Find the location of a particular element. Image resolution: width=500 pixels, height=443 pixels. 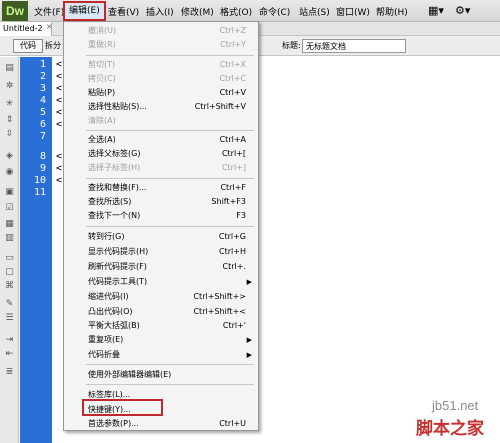

menu-item-label: 清除(A) is located at coordinates (102, 120).